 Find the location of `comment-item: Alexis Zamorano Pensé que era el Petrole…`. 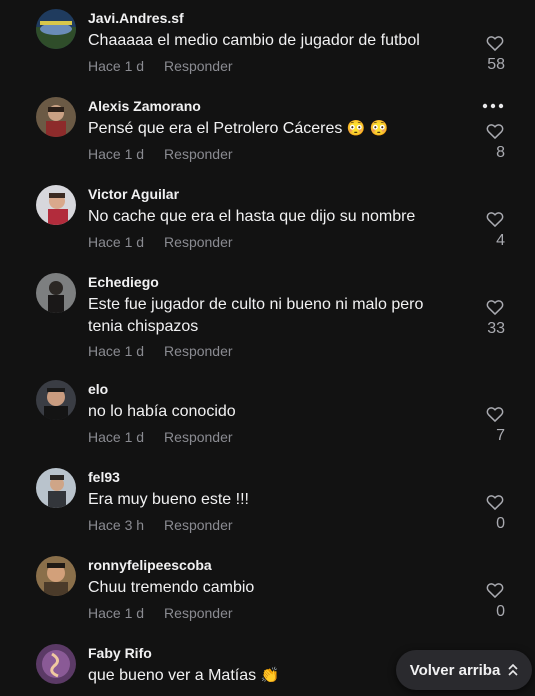

comment-item: Alexis Zamorano Pensé que era el Petrole… is located at coordinates (267, 128).